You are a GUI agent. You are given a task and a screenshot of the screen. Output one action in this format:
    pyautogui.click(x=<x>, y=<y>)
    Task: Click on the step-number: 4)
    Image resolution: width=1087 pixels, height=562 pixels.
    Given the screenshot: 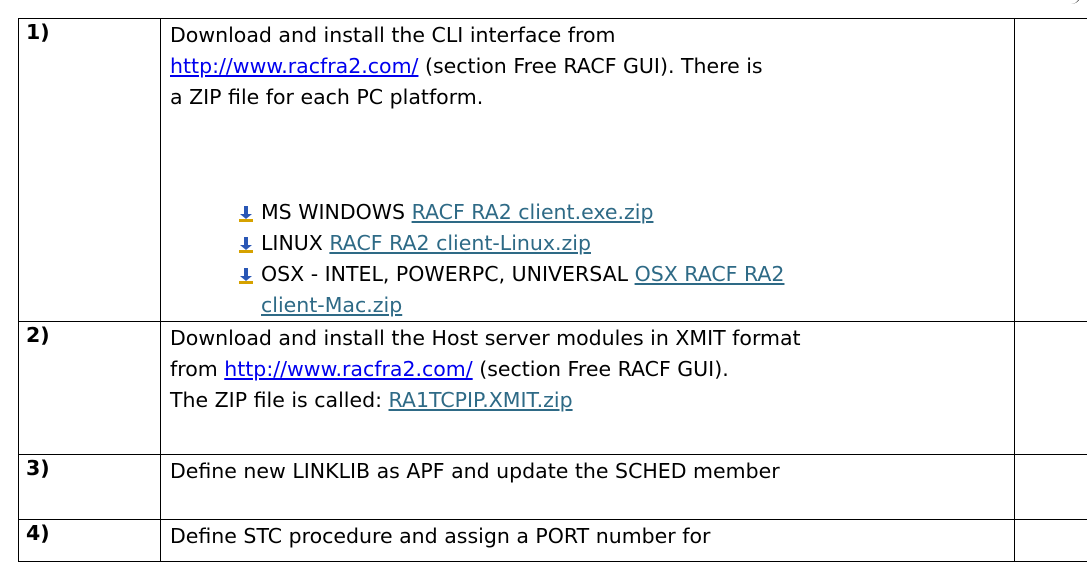 What is the action you would take?
    pyautogui.click(x=90, y=541)
    